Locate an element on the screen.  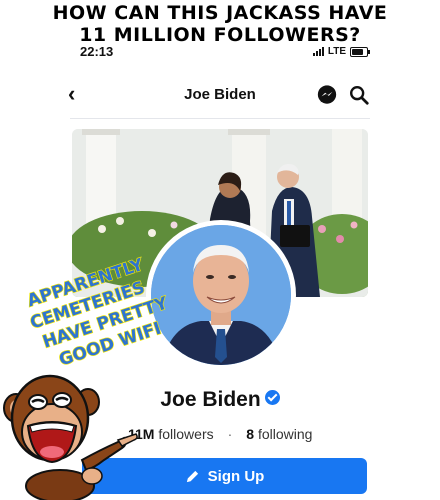
profile-nav-bar: ‹ Joe Biden is located at coordinates (220, 96).